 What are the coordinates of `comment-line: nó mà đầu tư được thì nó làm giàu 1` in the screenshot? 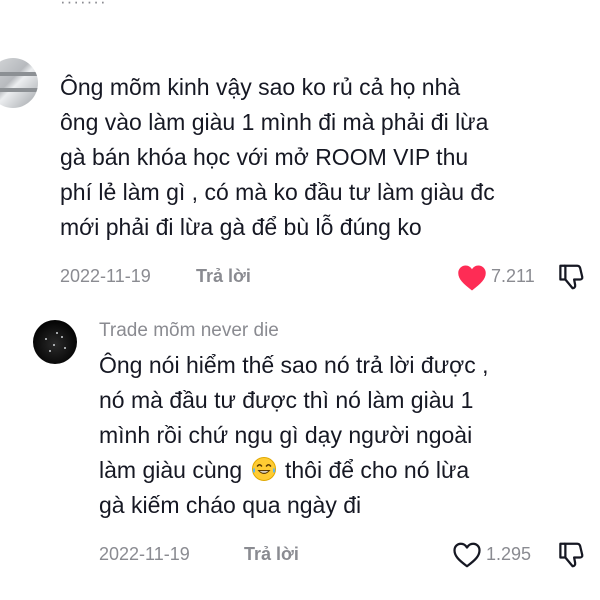 It's located at (286, 400).